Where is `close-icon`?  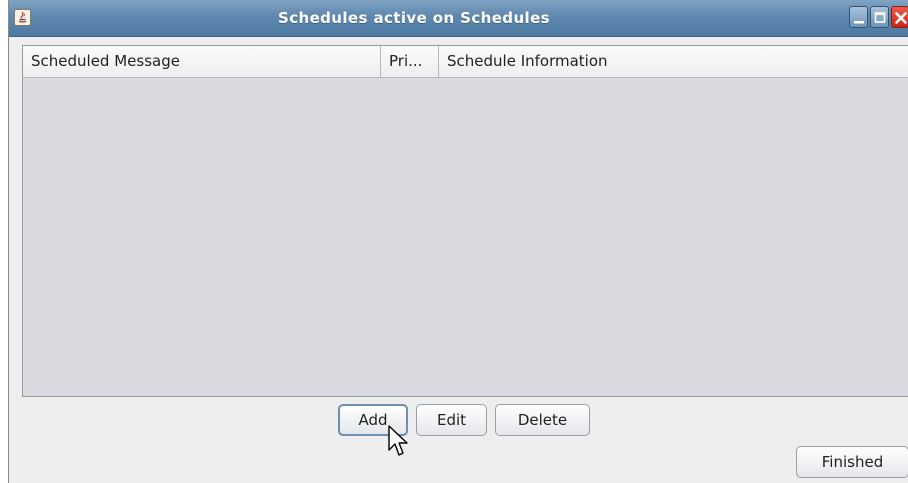
close-icon is located at coordinates (901, 18).